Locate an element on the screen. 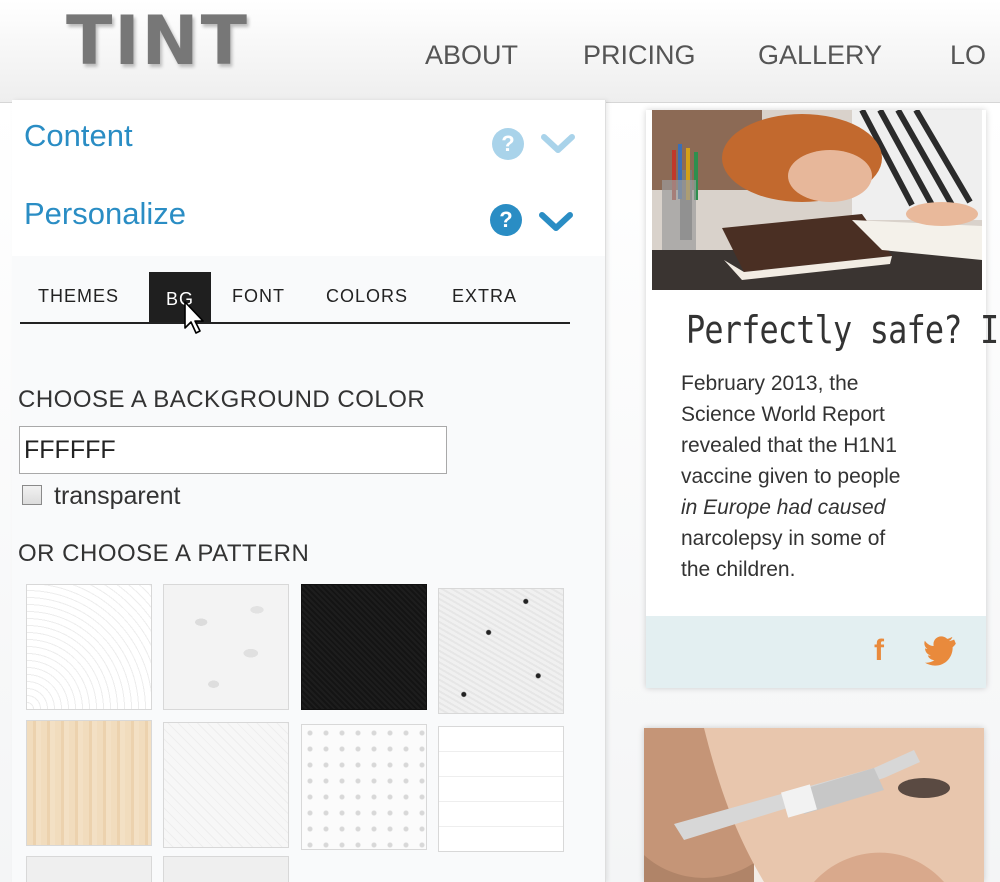 The width and height of the screenshot is (1000, 882). pattern-swatch-grid-light is located at coordinates (501, 789).